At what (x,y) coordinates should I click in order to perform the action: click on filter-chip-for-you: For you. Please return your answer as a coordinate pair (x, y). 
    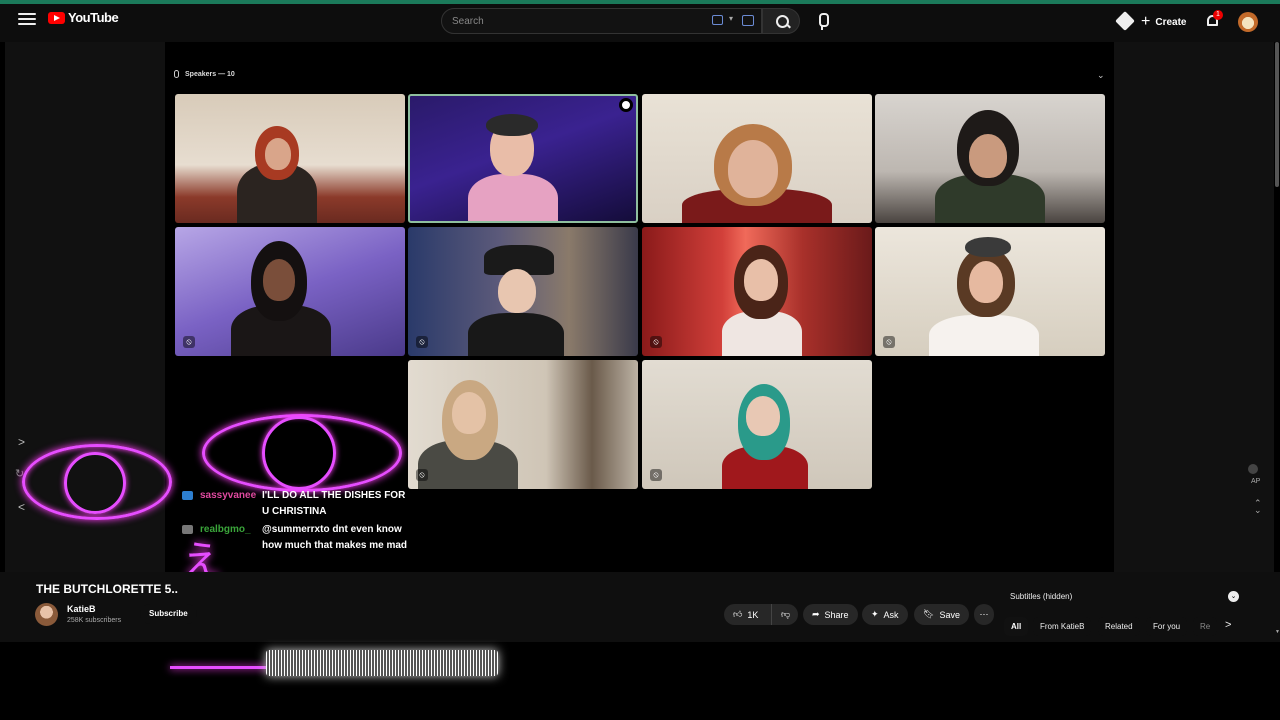
    Looking at the image, I should click on (1167, 626).